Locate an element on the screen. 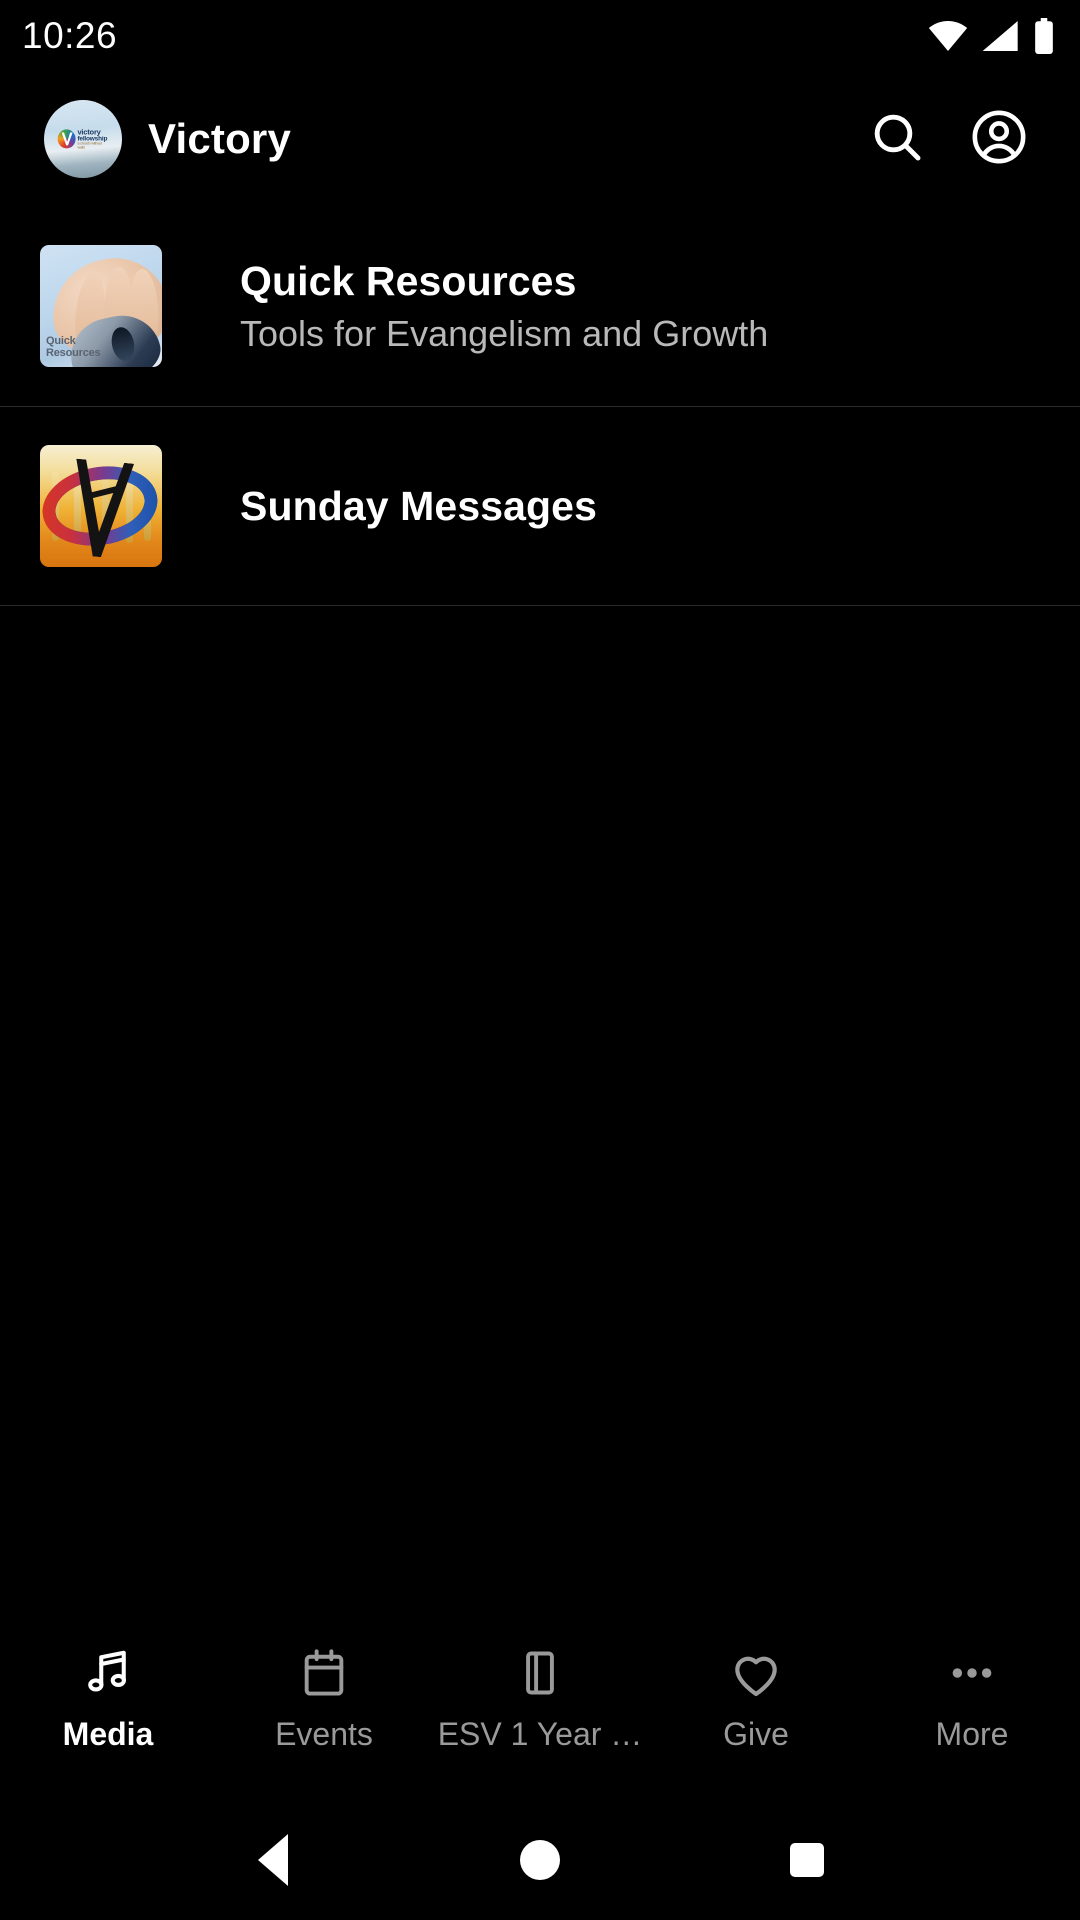  wifi-icon is located at coordinates (948, 36).